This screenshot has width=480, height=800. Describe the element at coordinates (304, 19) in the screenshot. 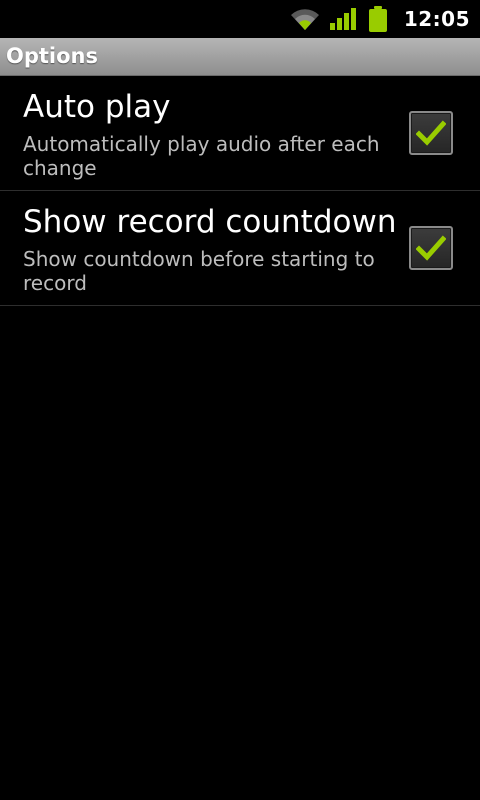

I see `wifi-icon` at that location.